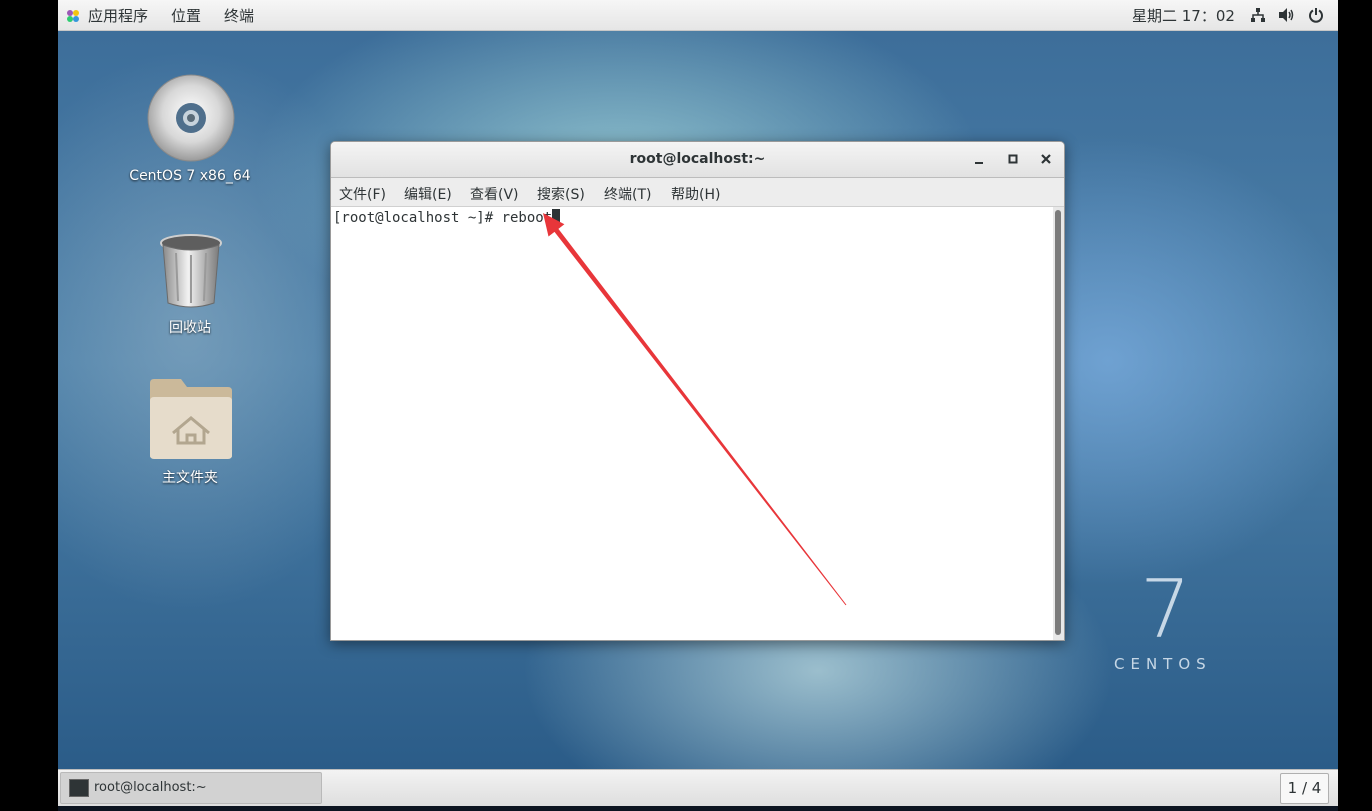 The width and height of the screenshot is (1372, 811). Describe the element at coordinates (1183, 15) in the screenshot. I see `clock: 星期二 17：02` at that location.